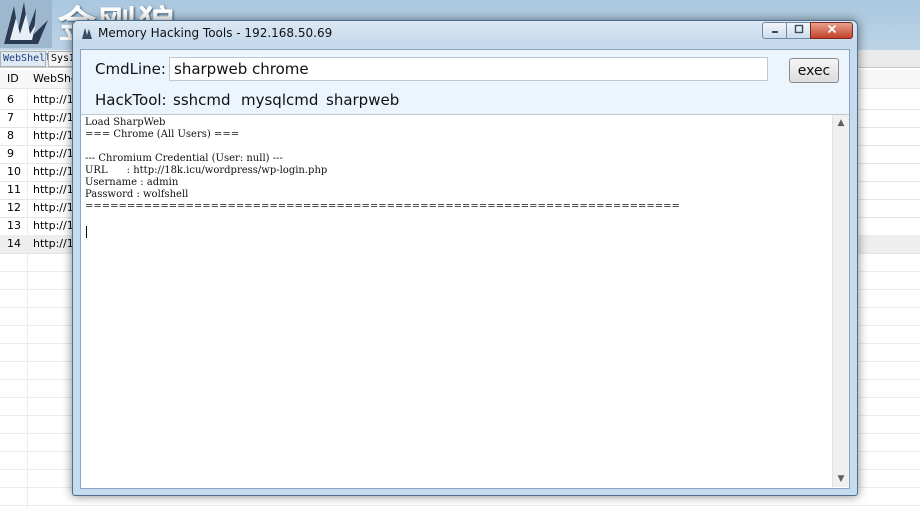 Image resolution: width=920 pixels, height=509 pixels. I want to click on minimize-button, so click(774, 30).